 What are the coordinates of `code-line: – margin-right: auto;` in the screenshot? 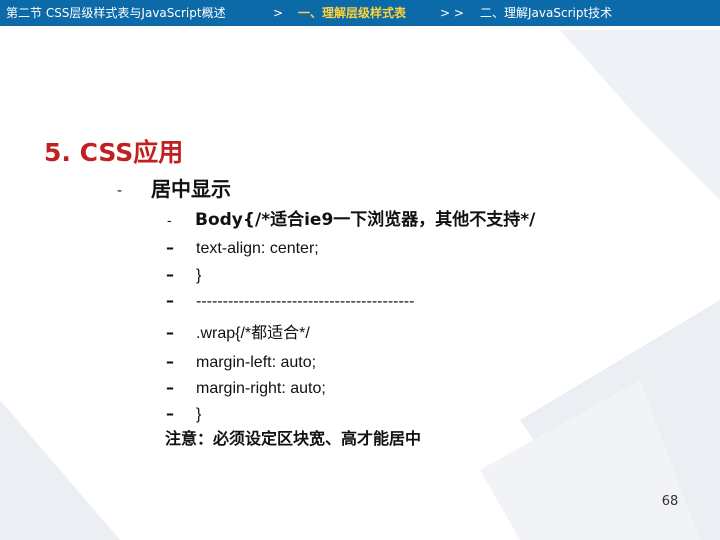 It's located at (246, 388).